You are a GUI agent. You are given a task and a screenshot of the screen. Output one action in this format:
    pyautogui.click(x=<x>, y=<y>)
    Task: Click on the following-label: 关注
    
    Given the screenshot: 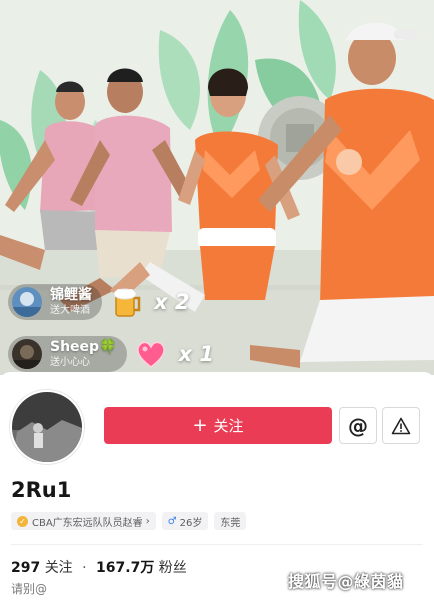 What is the action you would take?
    pyautogui.click(x=58, y=568)
    